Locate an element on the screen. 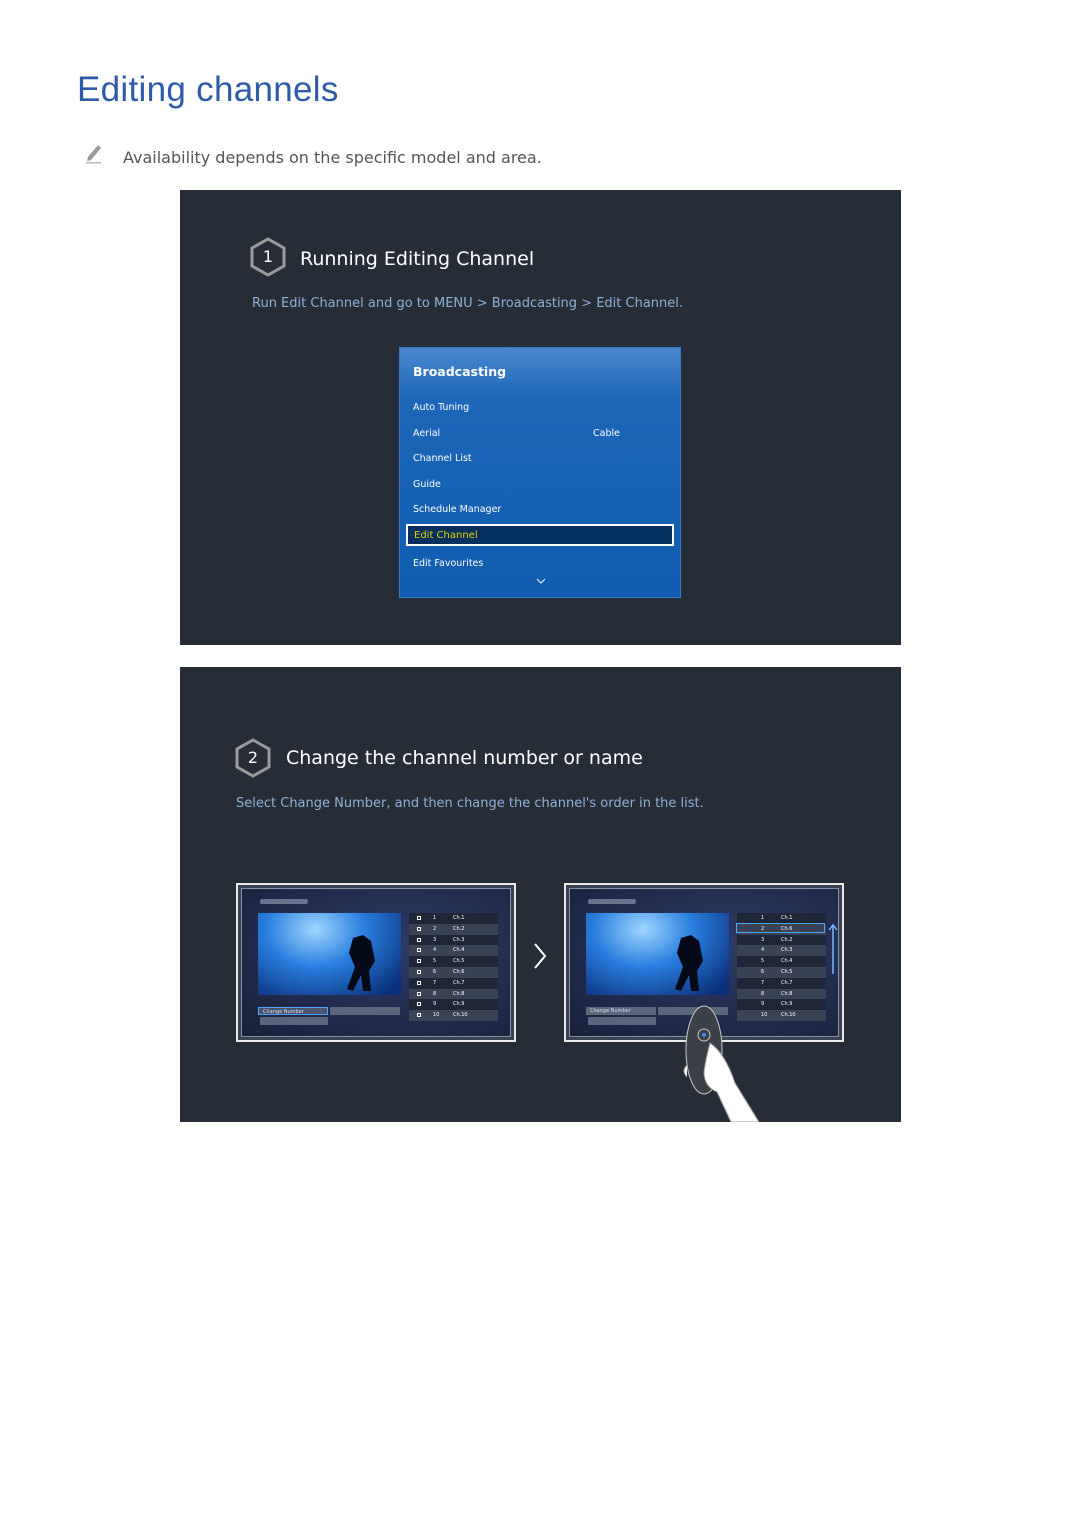  channel-row: 1 Ch.1 is located at coordinates (453, 918).